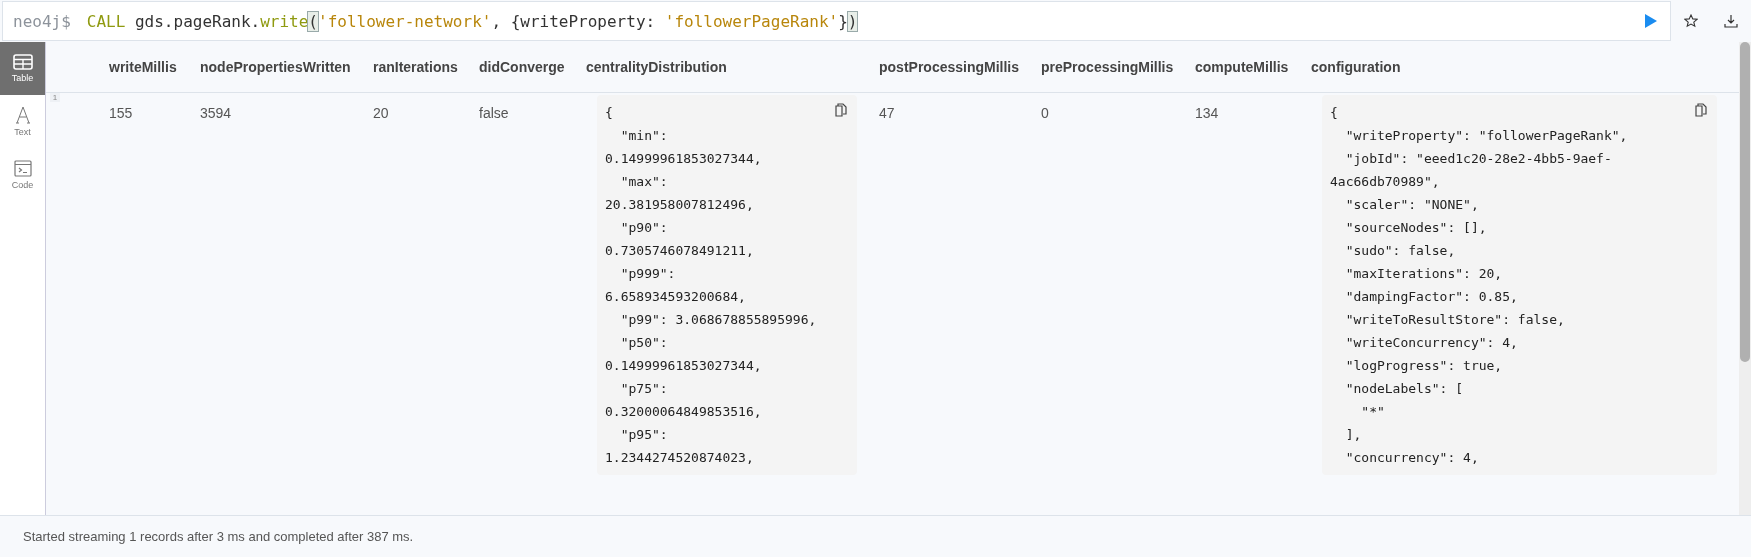  I want to click on code-line: "writeConcurrency": 4,, so click(1431, 343).